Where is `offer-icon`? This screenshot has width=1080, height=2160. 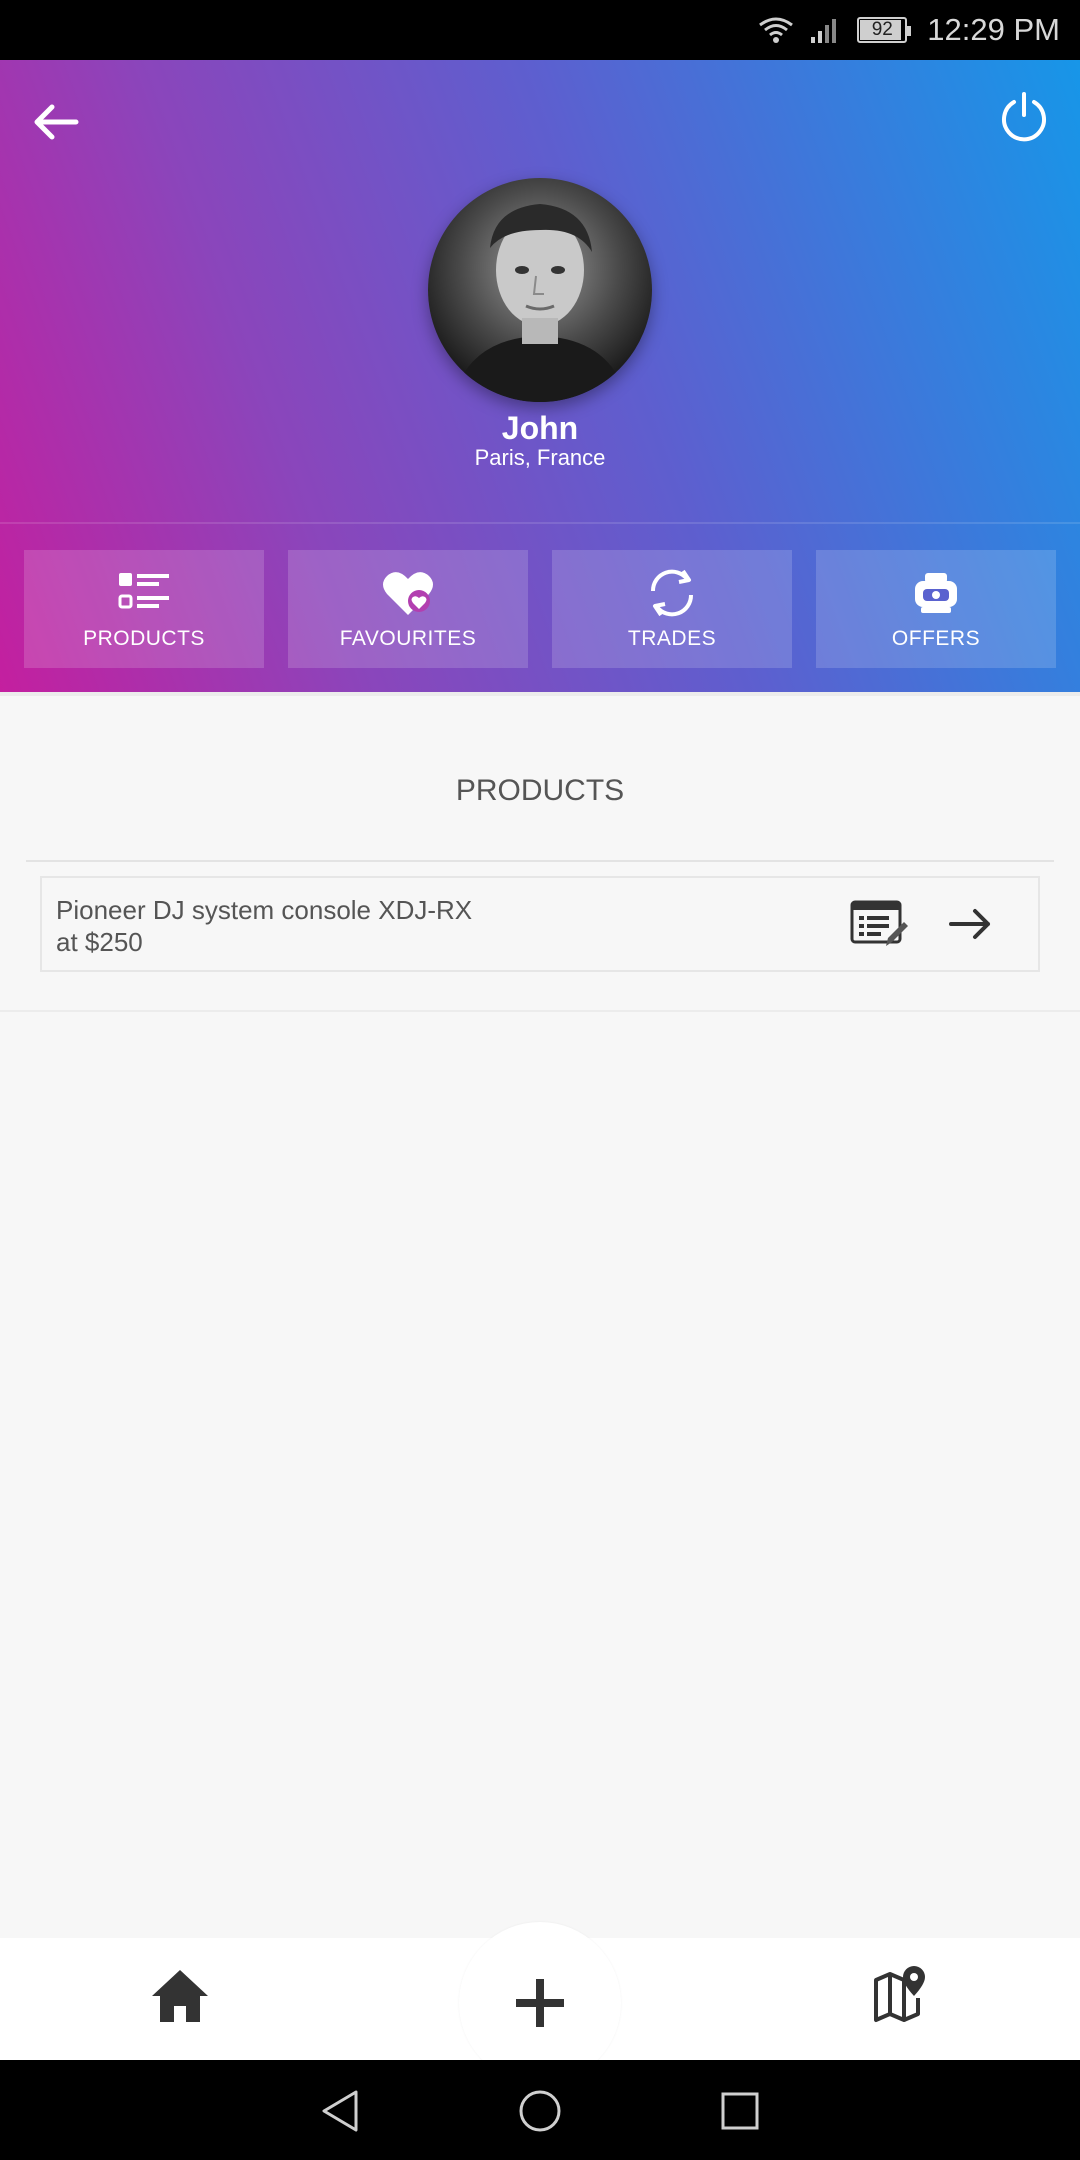 offer-icon is located at coordinates (936, 593).